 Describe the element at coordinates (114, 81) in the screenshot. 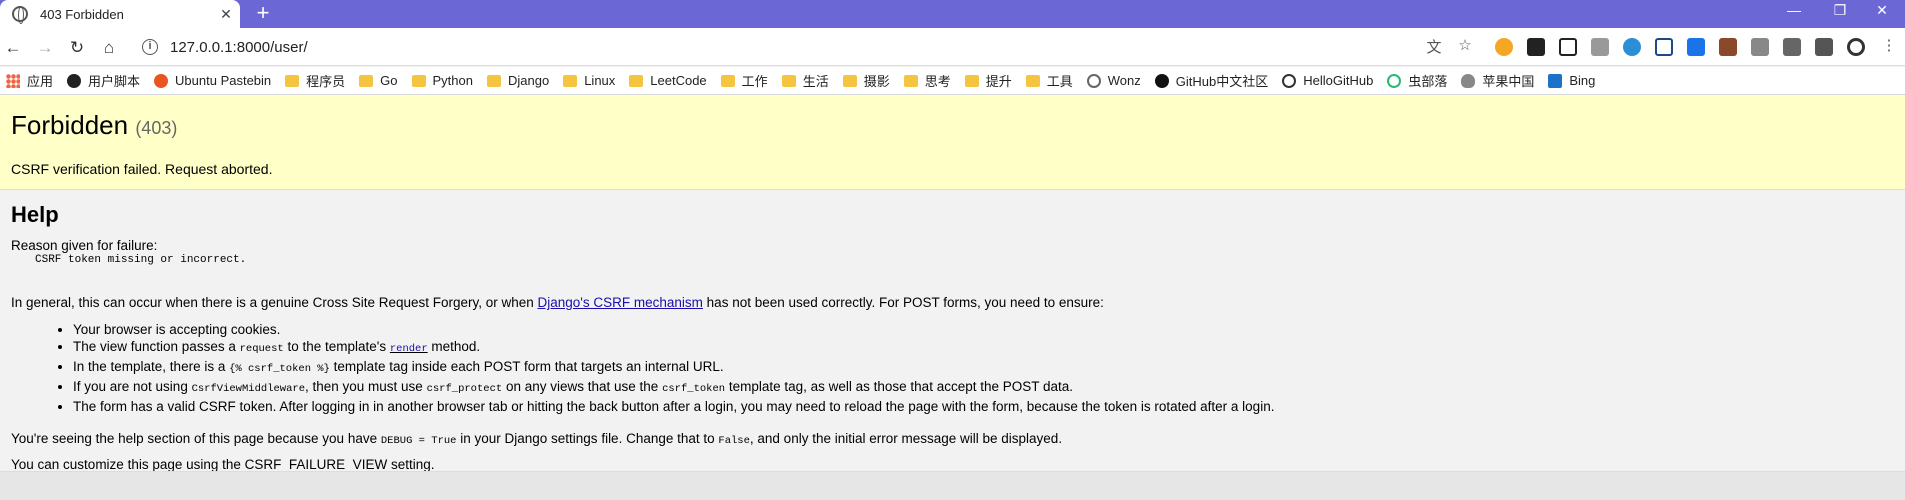

I see `bookmark-label: 用户脚本` at that location.